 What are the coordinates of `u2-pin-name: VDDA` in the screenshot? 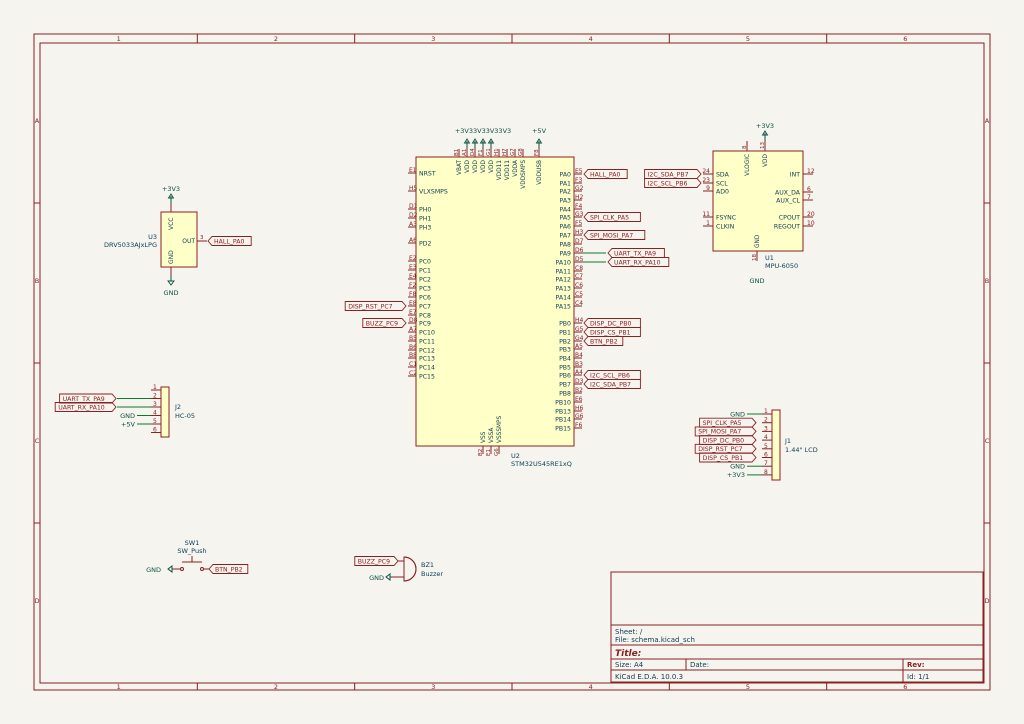 It's located at (516, 168).